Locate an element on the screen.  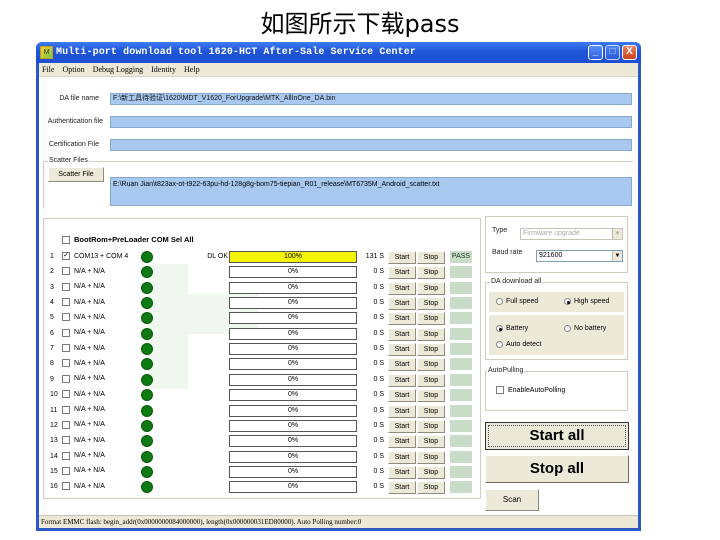
type-select: Firmware upgrade ▼ is located at coordinates (571, 234).